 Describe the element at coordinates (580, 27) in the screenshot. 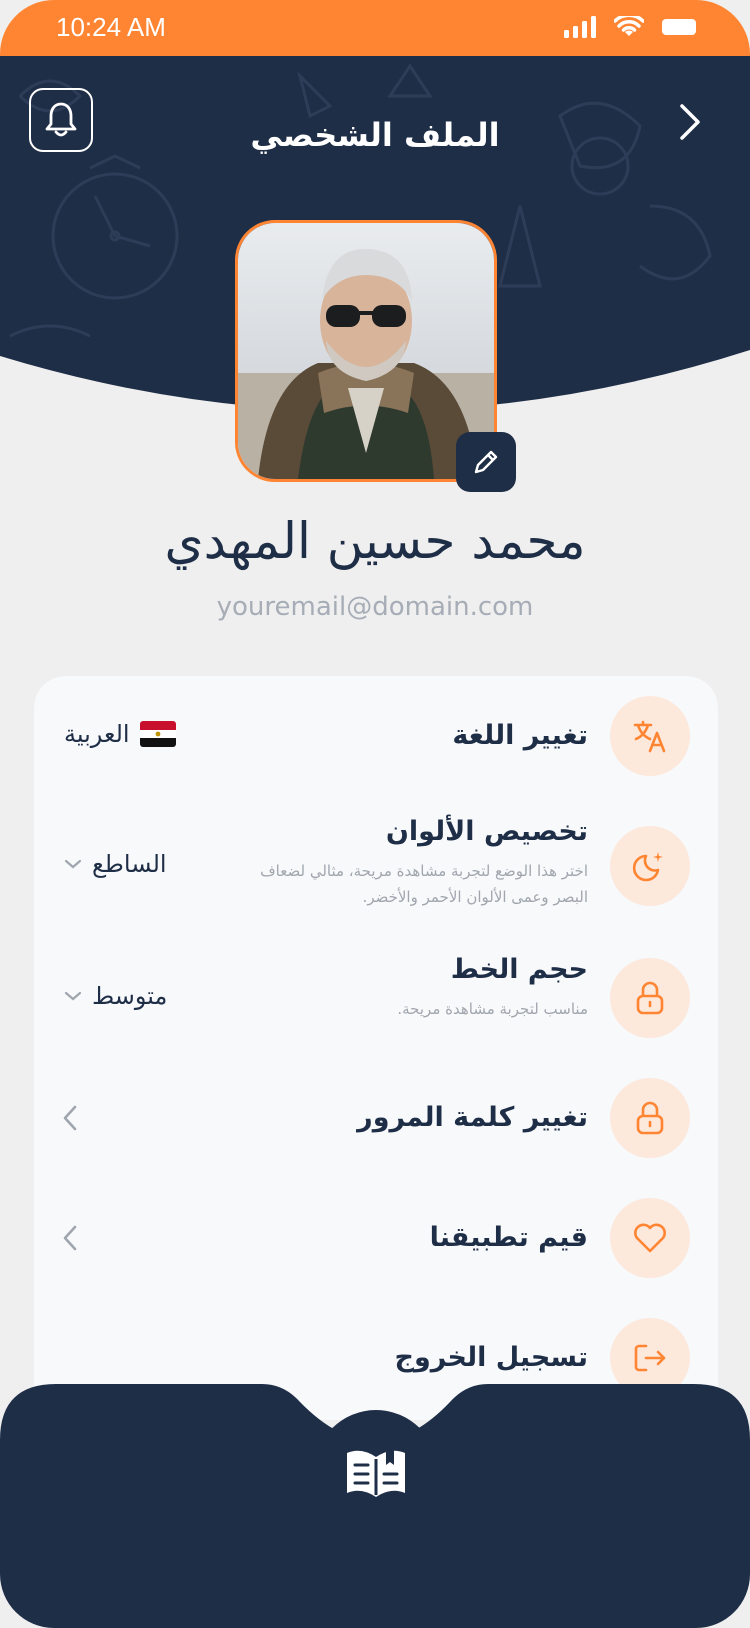

I see `signal-icon` at that location.